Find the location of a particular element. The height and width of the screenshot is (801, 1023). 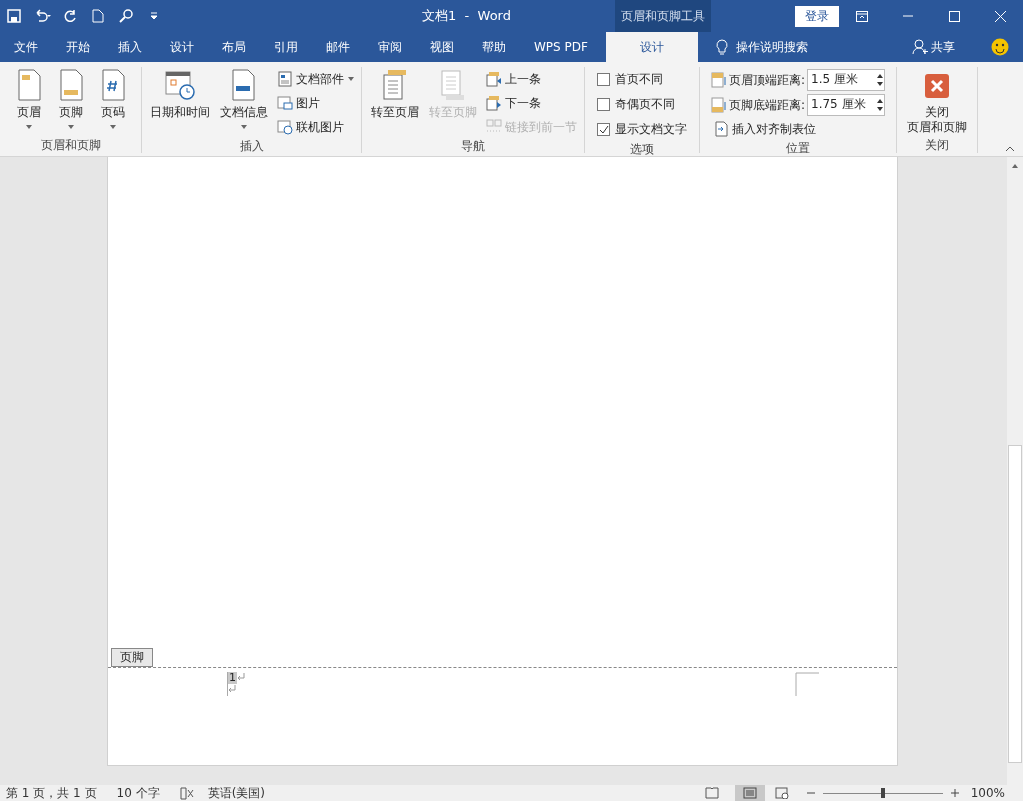

checkmark-icon is located at coordinates (603, 129).